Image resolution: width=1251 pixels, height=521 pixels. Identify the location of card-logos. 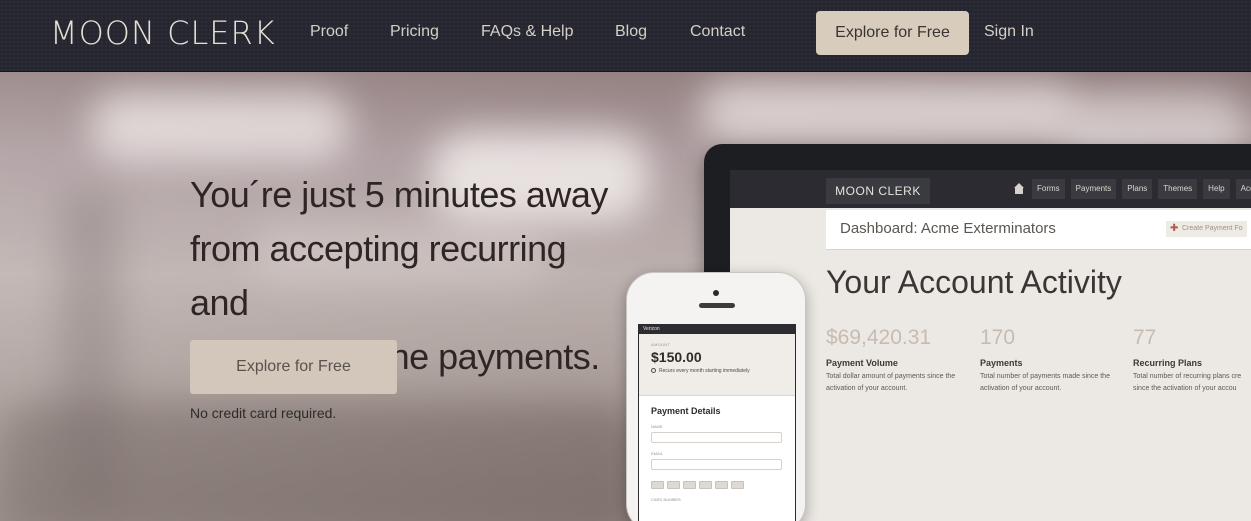
(723, 485).